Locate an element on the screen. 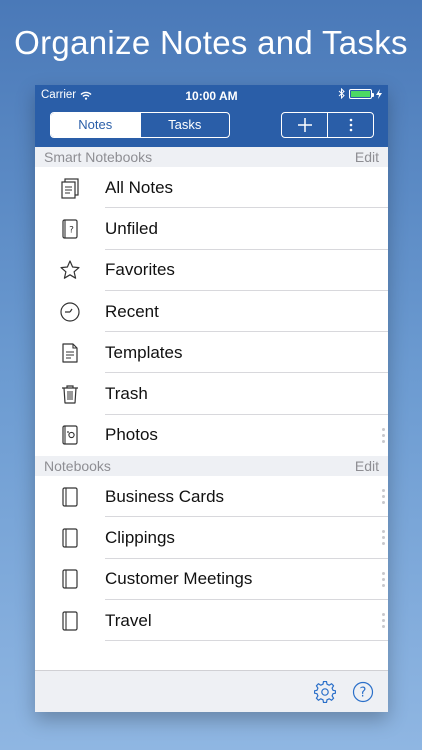  toolbar-actions is located at coordinates (327, 125).